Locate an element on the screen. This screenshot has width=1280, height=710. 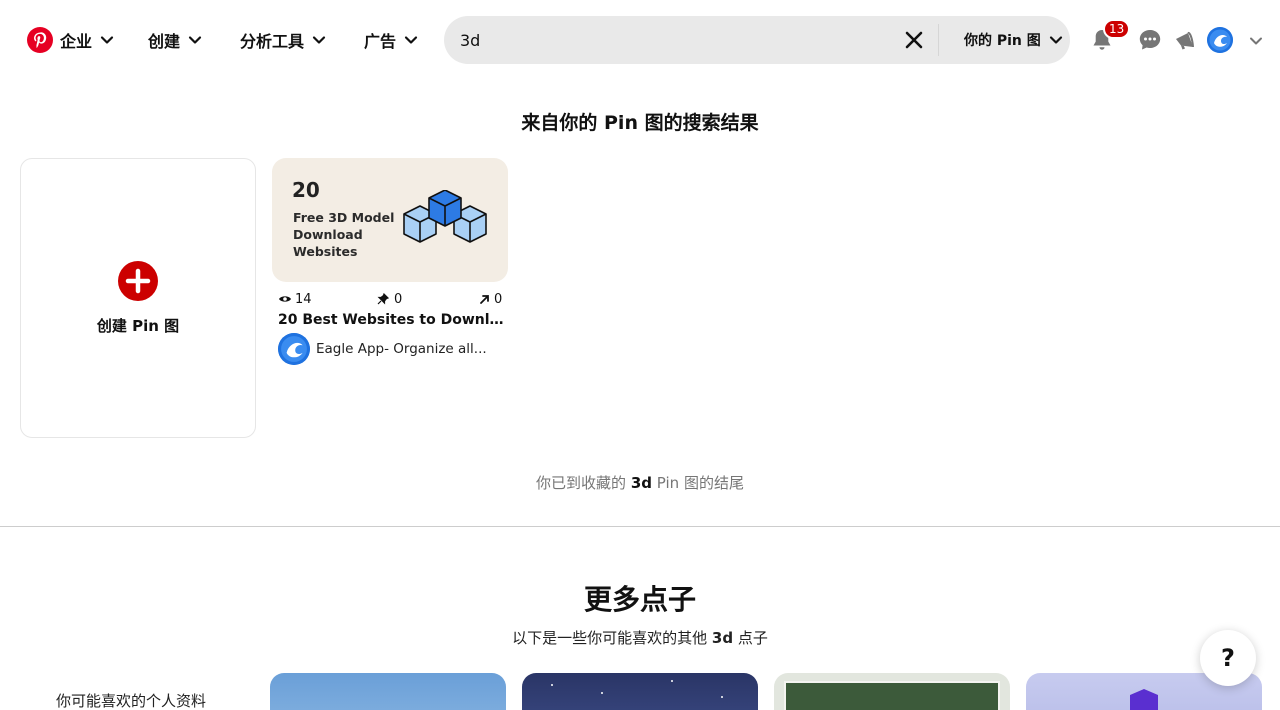
nav-analytics: 分析工具 is located at coordinates (283, 40).